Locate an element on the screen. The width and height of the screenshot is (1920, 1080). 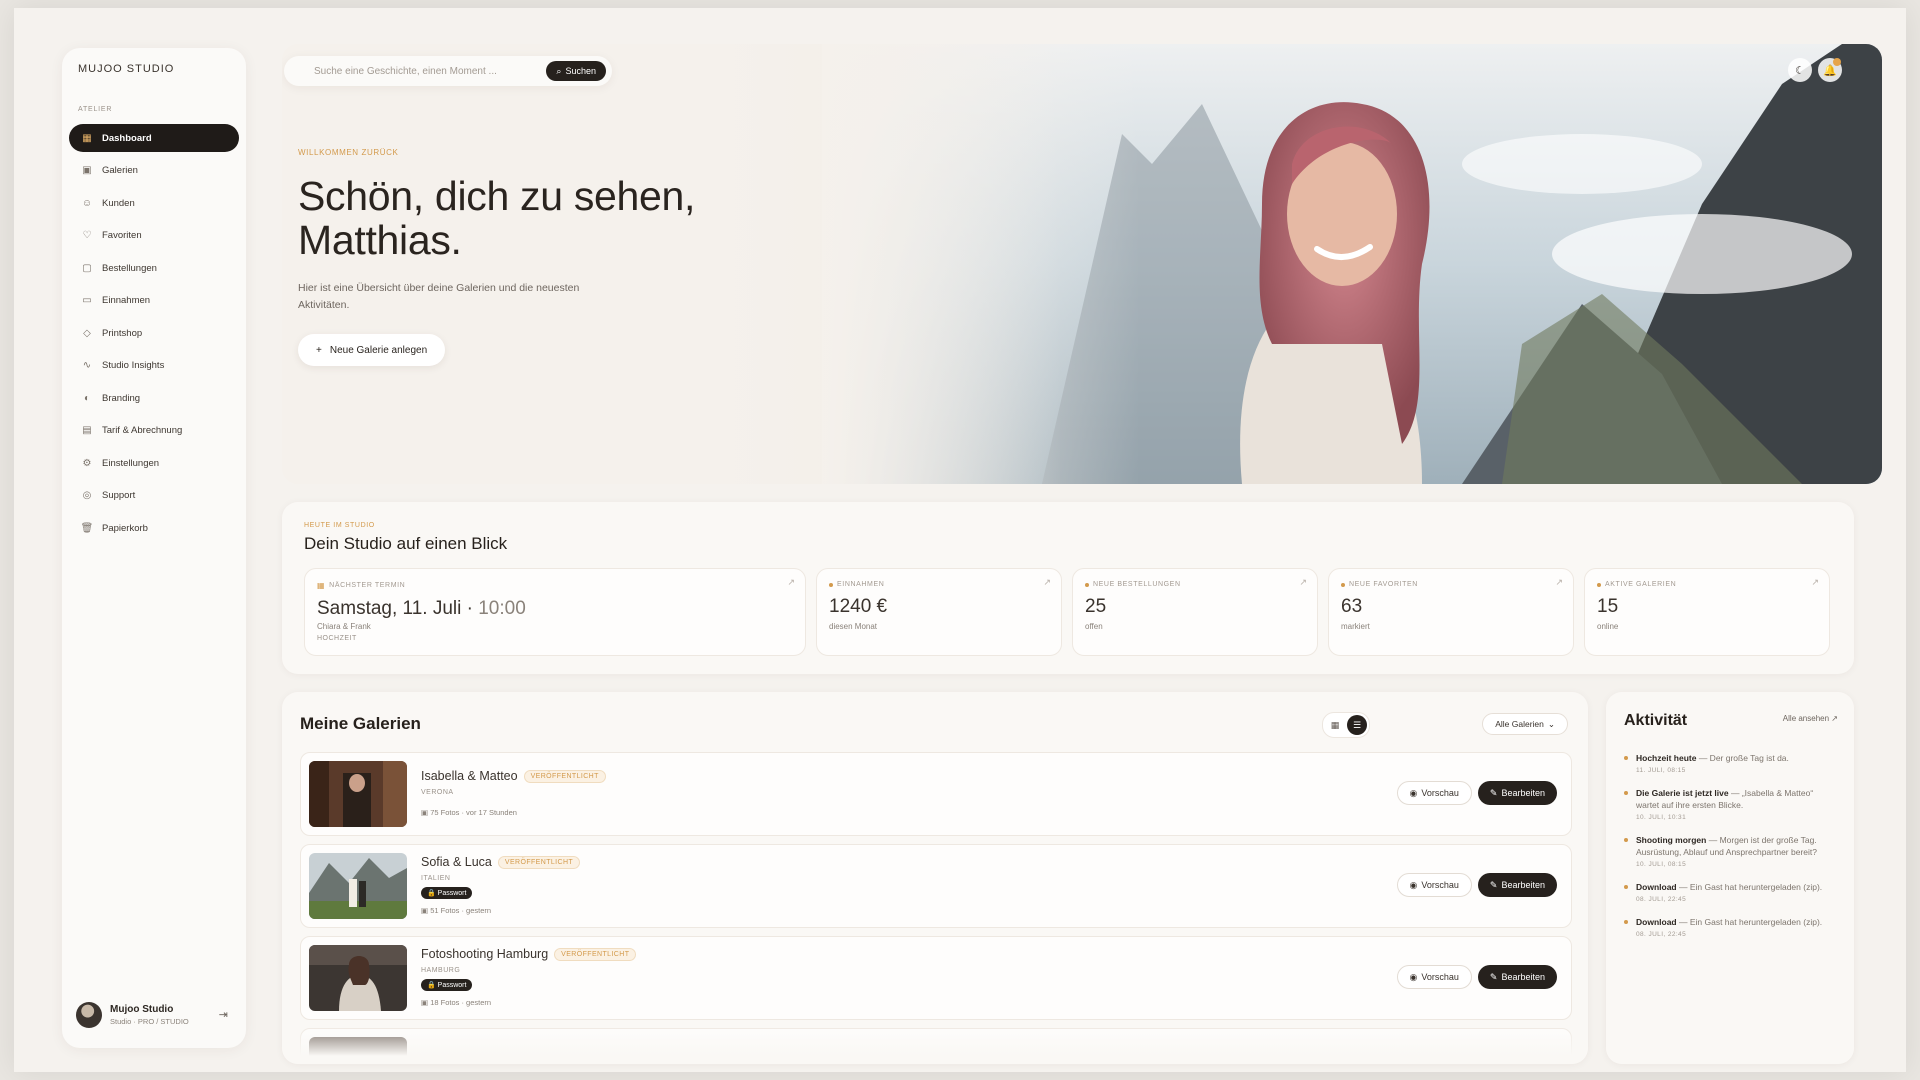
stat-label: AKTIVE GALERIEN is located at coordinates (1641, 584).